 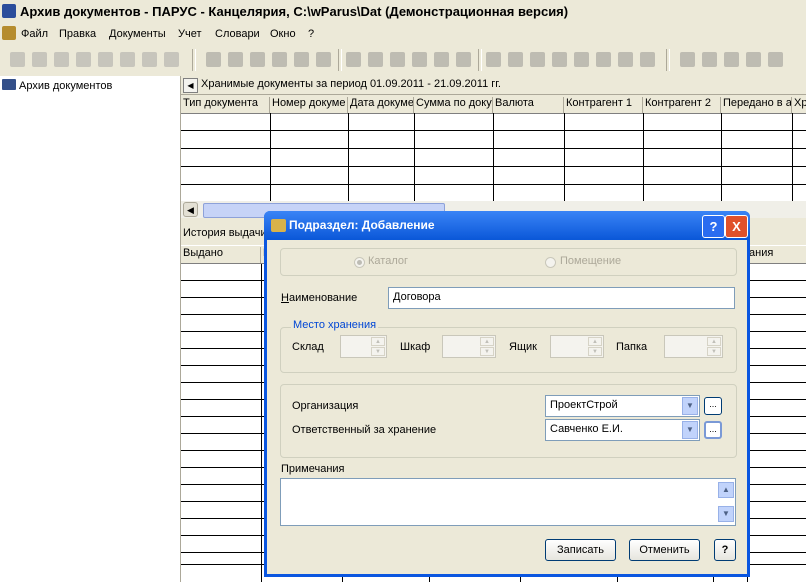 What do you see at coordinates (363, 346) in the screenshot?
I see `warehouse-stepper: ▲ ▼` at bounding box center [363, 346].